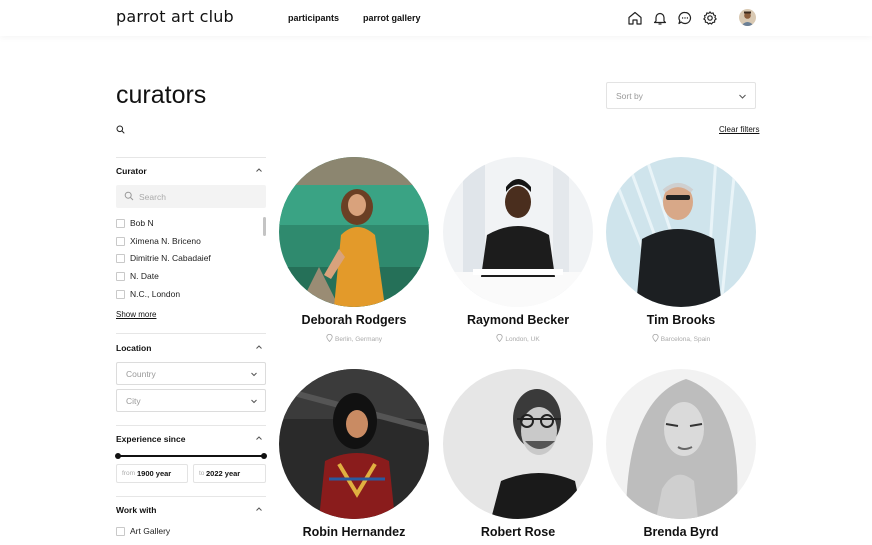  I want to click on curator-card: Raymond Becker London, UK, so click(518, 257).